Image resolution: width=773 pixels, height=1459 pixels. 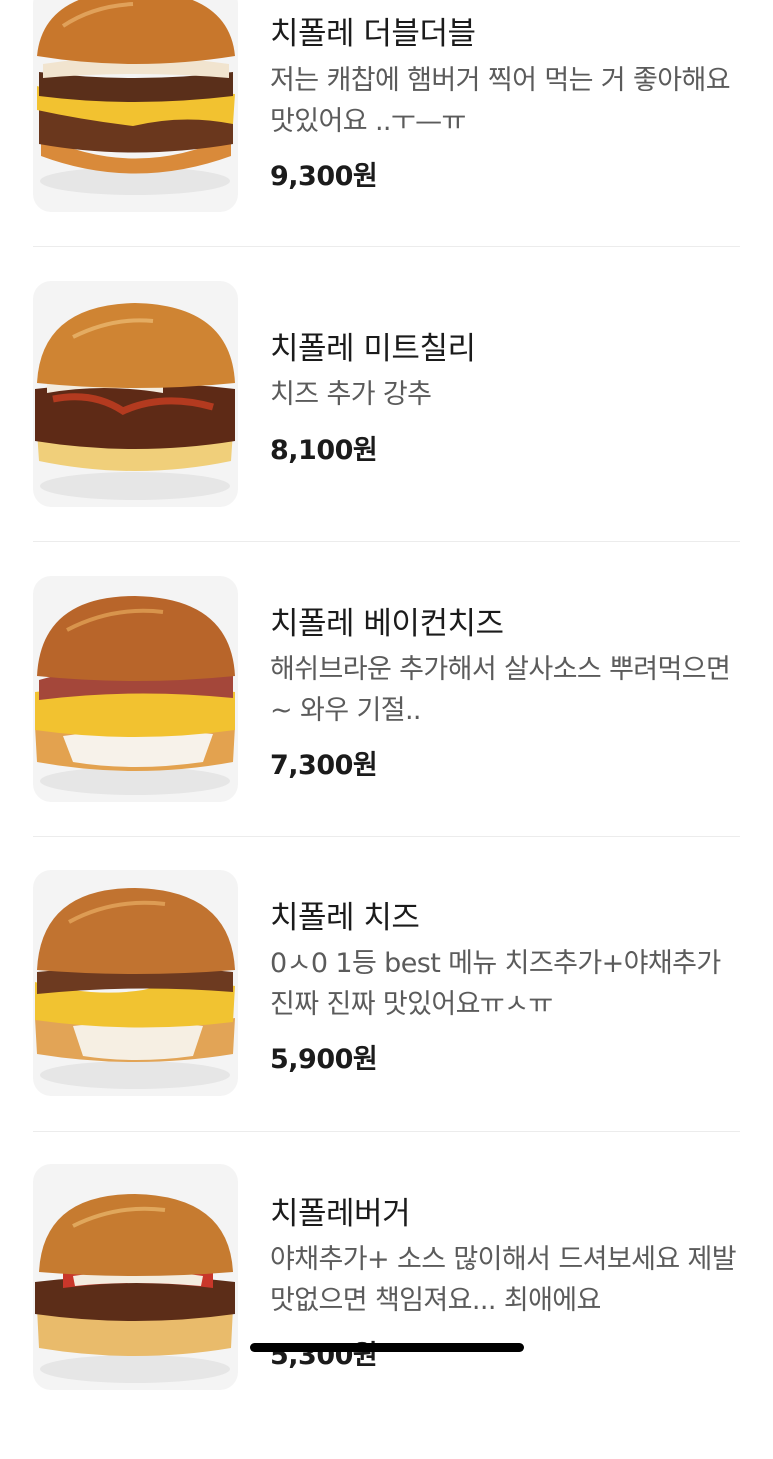 What do you see at coordinates (500, 101) in the screenshot?
I see `menu-item-description: 저는 캐찹에 햄버거 찍어 먹는 거 좋아해요 맛있어요 ..ㅜ—ㅠ` at bounding box center [500, 101].